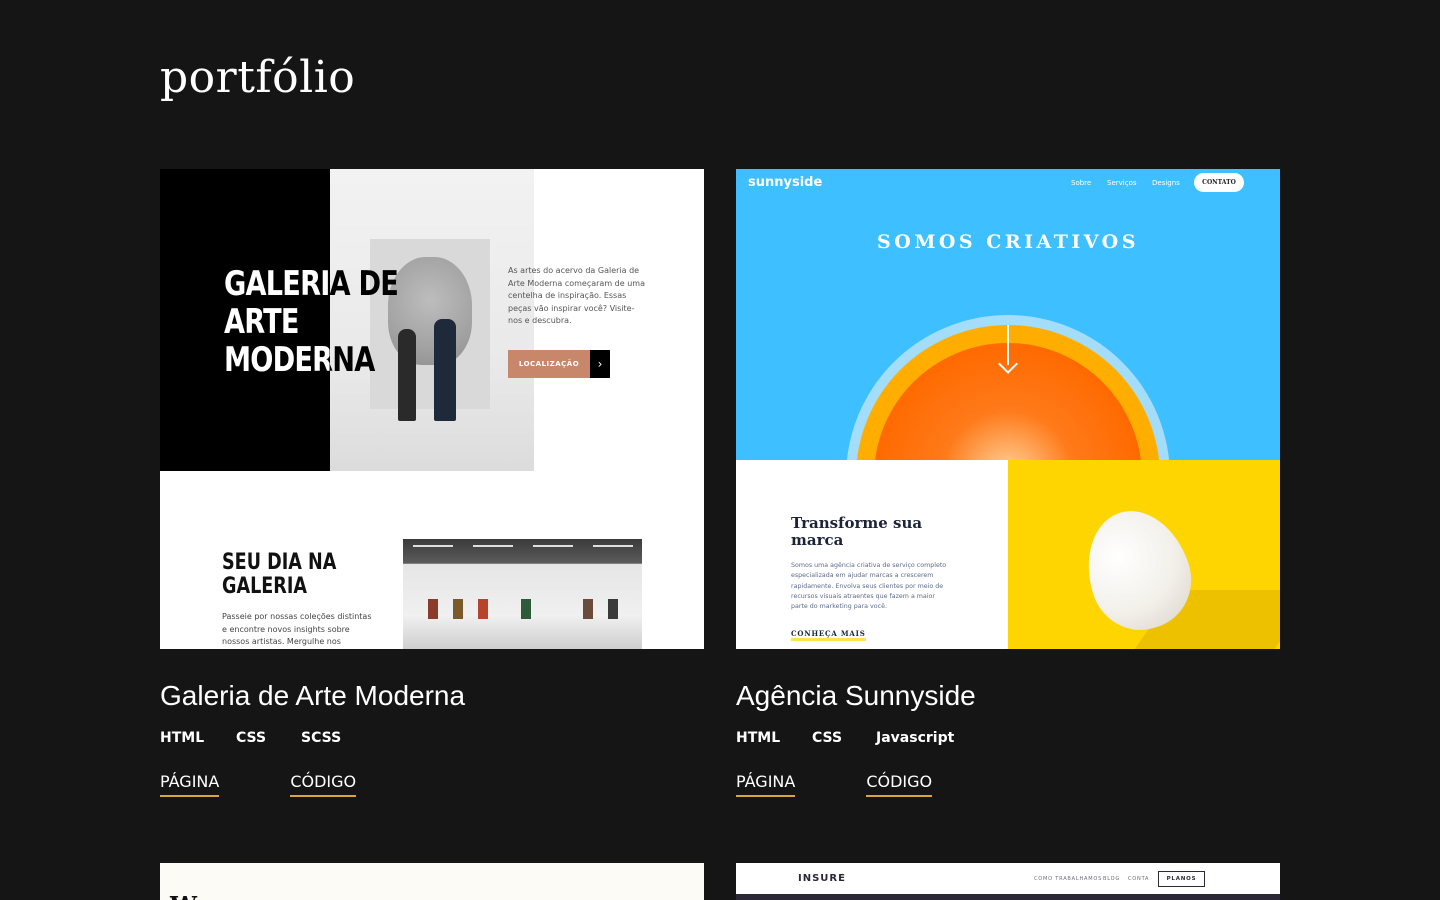 Image resolution: width=1440 pixels, height=900 pixels. Describe the element at coordinates (600, 364) in the screenshot. I see `chevron-right-icon: ›` at that location.